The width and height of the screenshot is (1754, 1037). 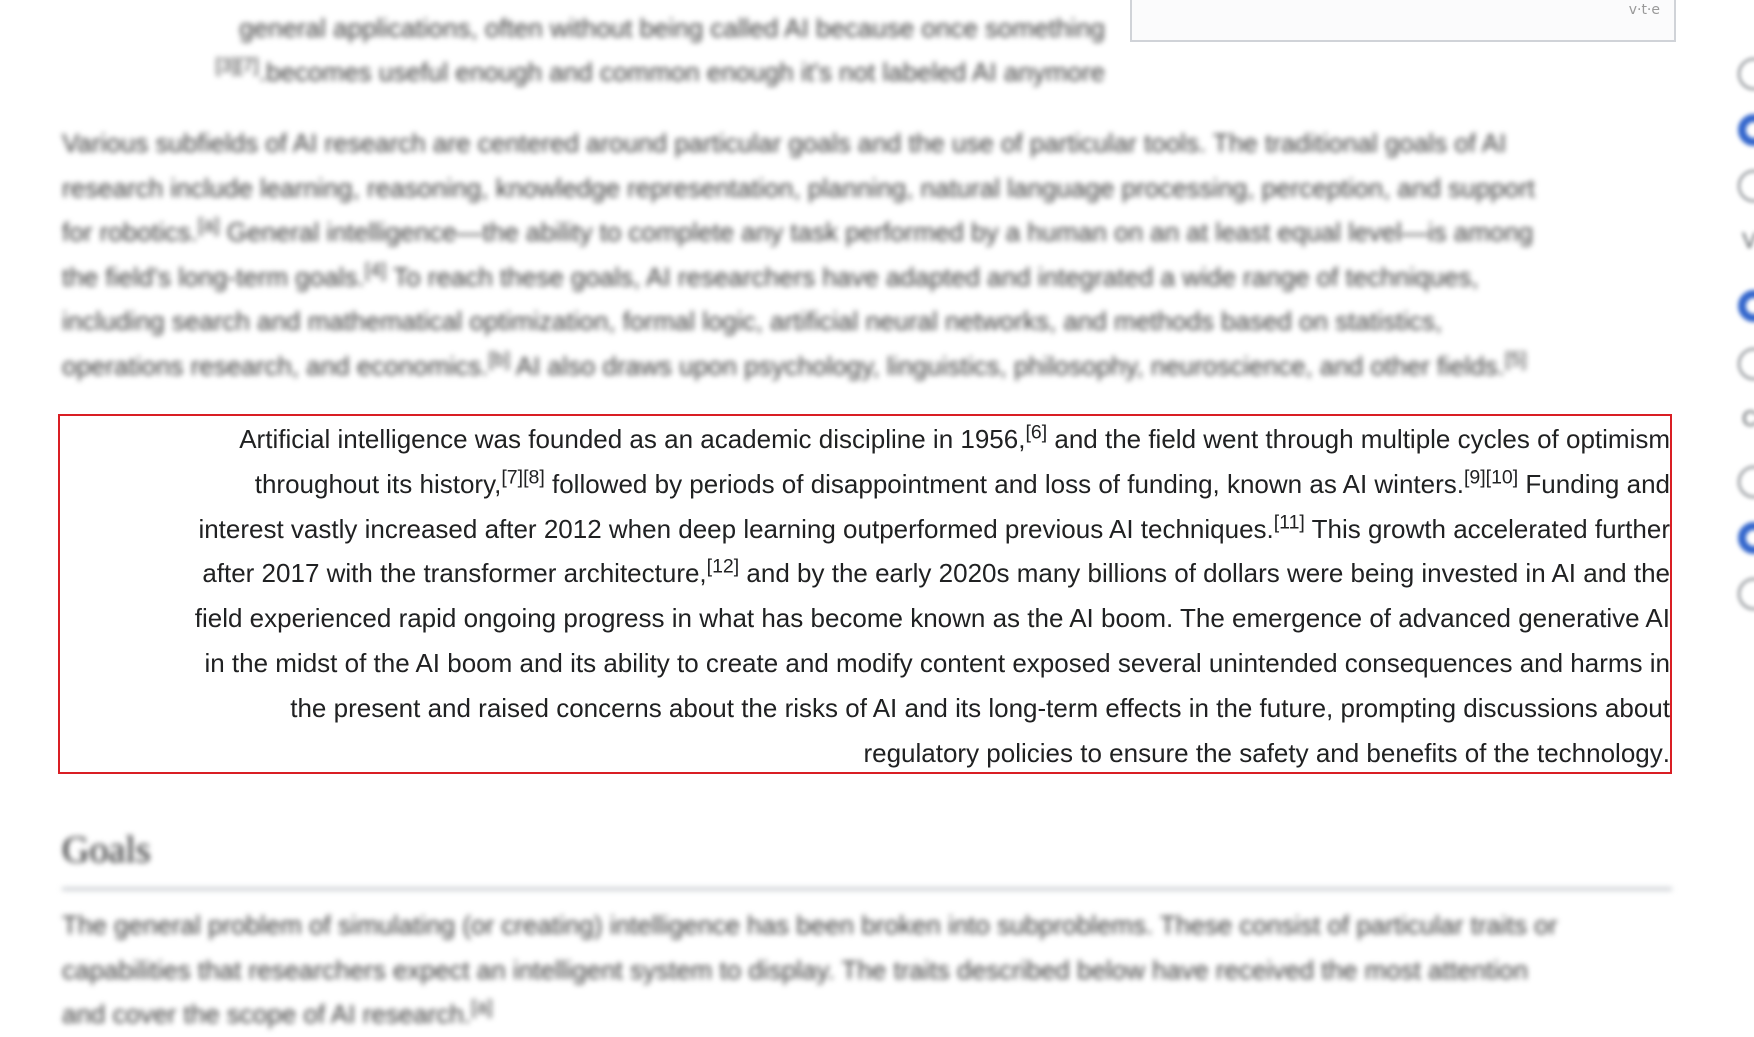 What do you see at coordinates (1516, 359) in the screenshot?
I see `citation-ref: [5]` at bounding box center [1516, 359].